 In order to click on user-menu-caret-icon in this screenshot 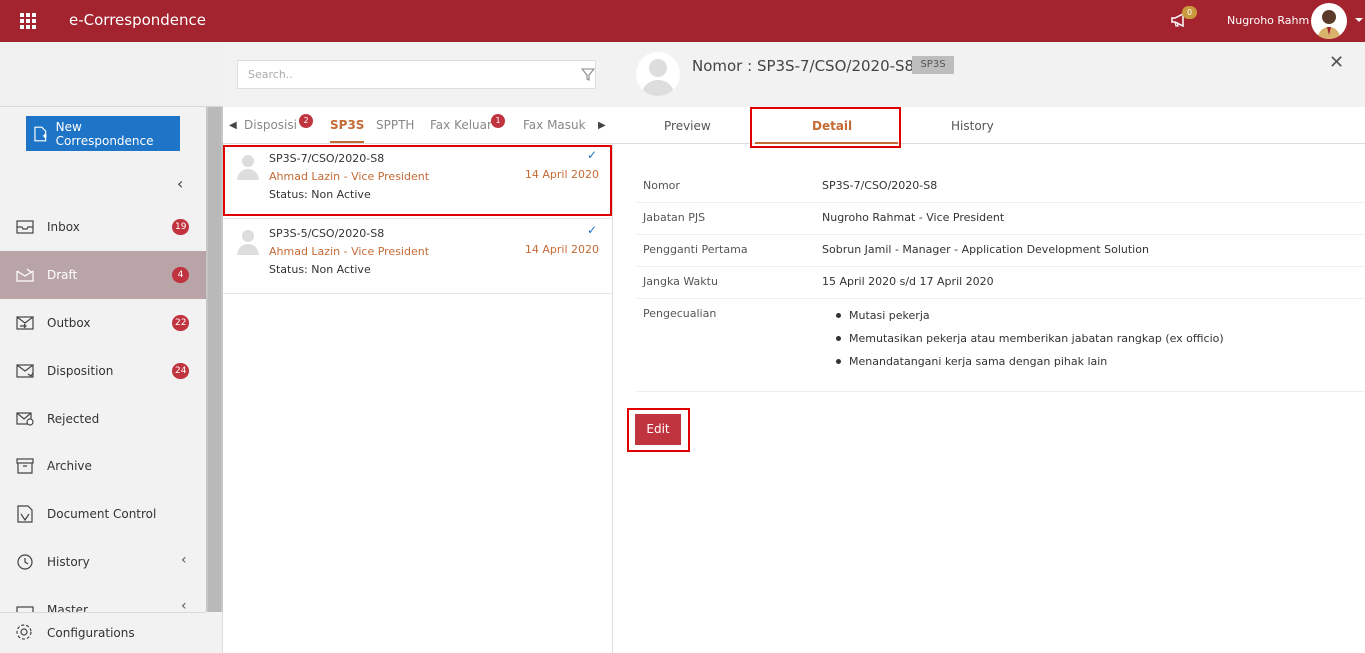, I will do `click(1359, 20)`.